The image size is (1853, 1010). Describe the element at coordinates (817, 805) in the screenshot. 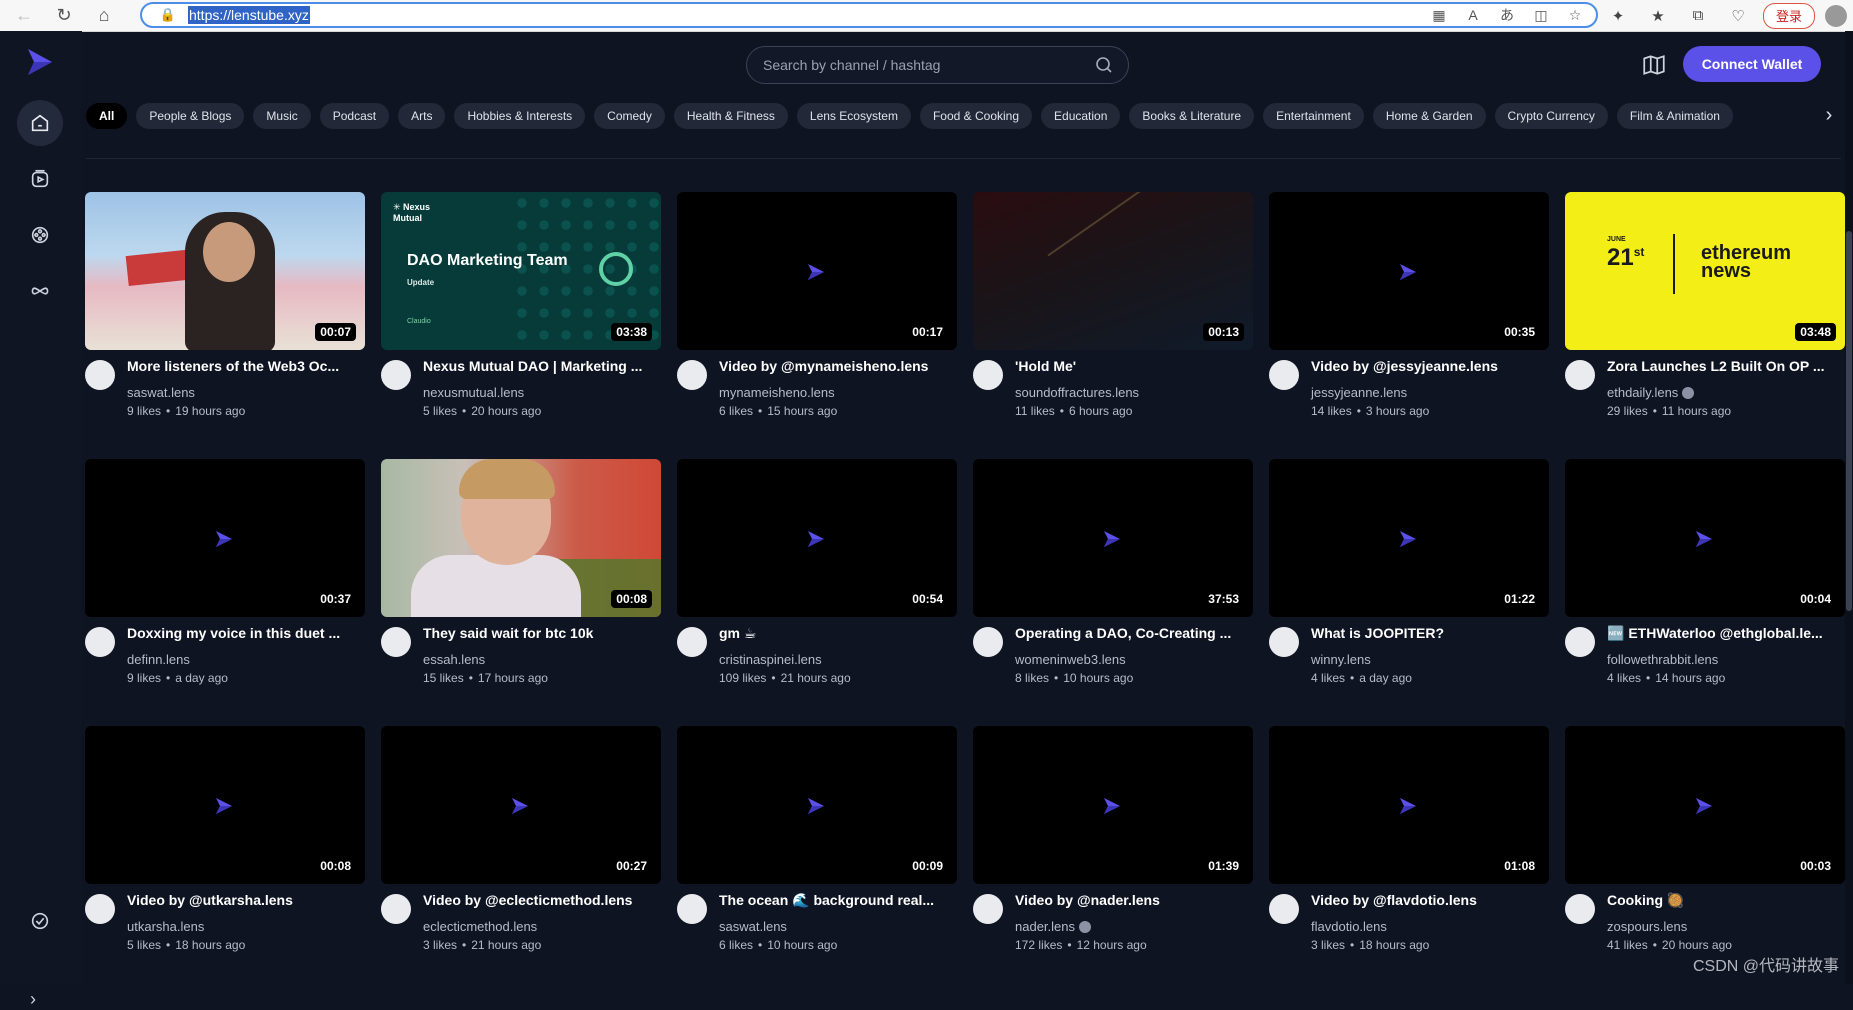

I see `video-thumbnail: 00:09` at that location.